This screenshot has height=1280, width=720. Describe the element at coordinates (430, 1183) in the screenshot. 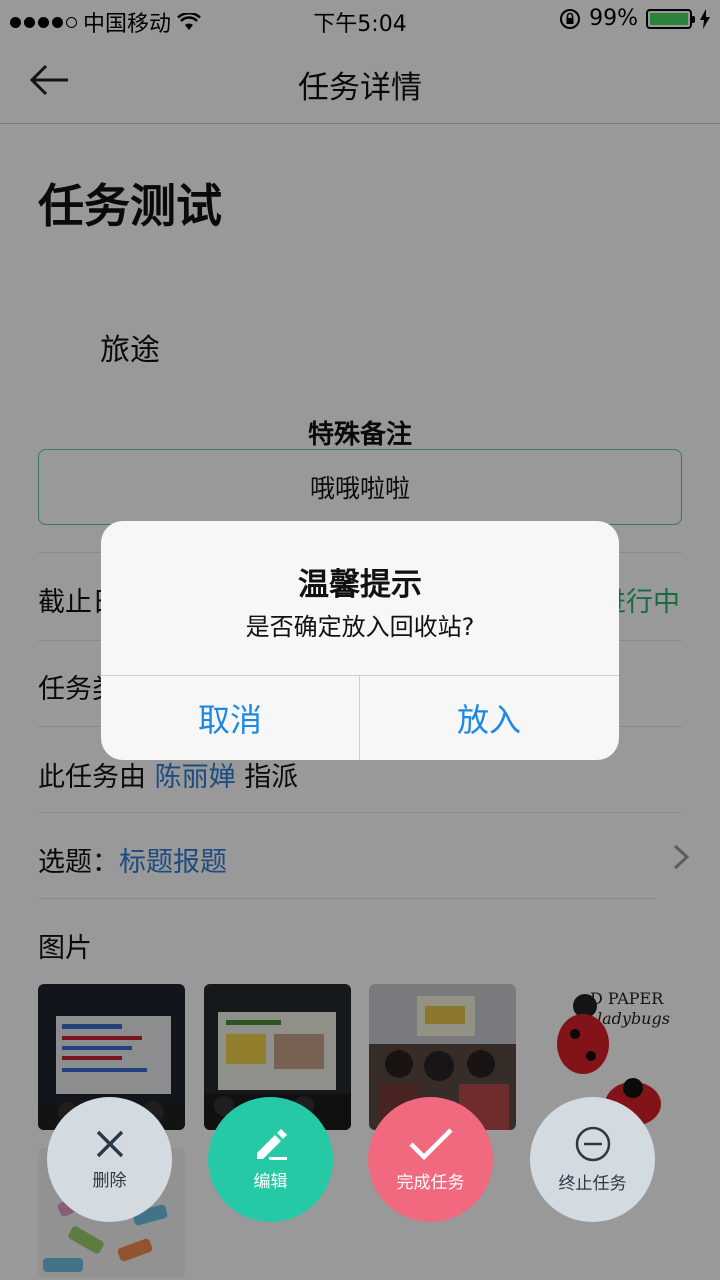

I see `complete-task-label: 完成任务` at that location.